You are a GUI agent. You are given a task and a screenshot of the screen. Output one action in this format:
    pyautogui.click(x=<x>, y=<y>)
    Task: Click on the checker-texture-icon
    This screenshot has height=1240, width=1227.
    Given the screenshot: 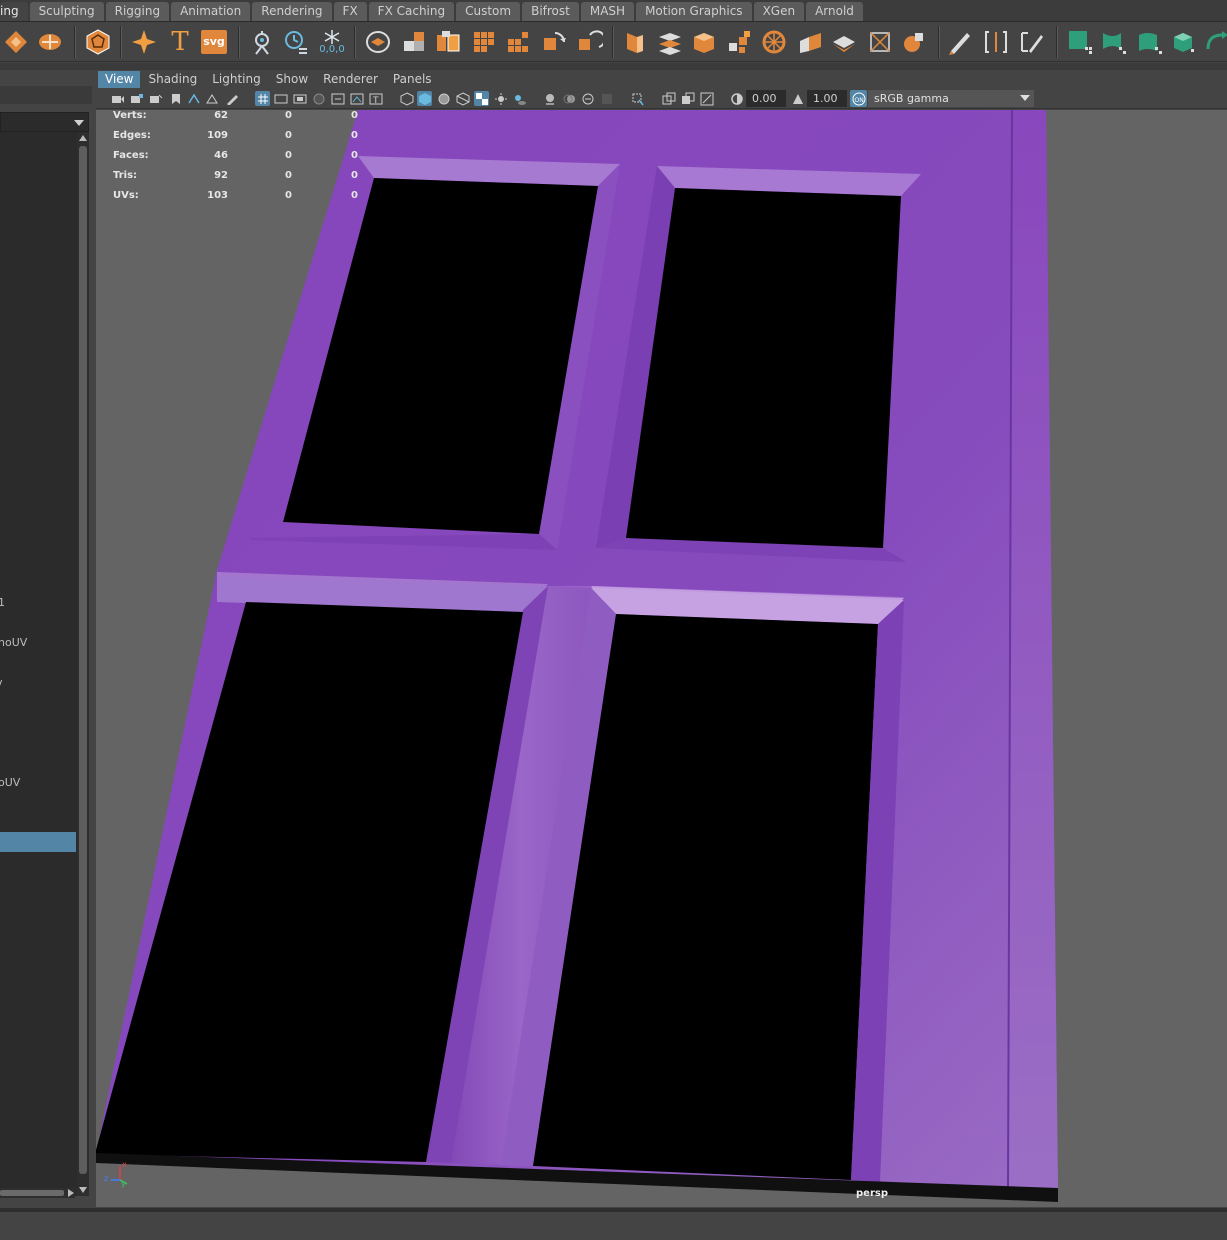 What is the action you would take?
    pyautogui.click(x=481, y=98)
    